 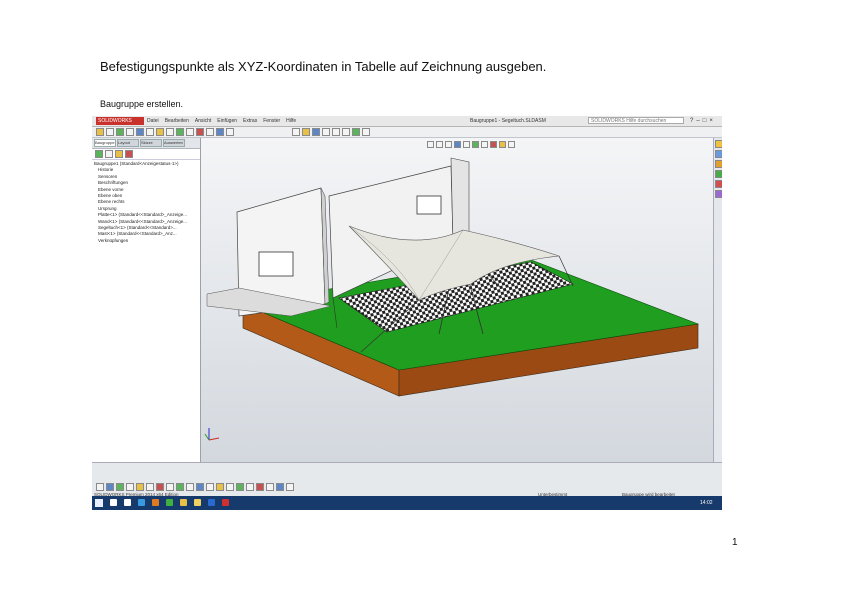 I want to click on triad-axis, so click(x=207, y=437).